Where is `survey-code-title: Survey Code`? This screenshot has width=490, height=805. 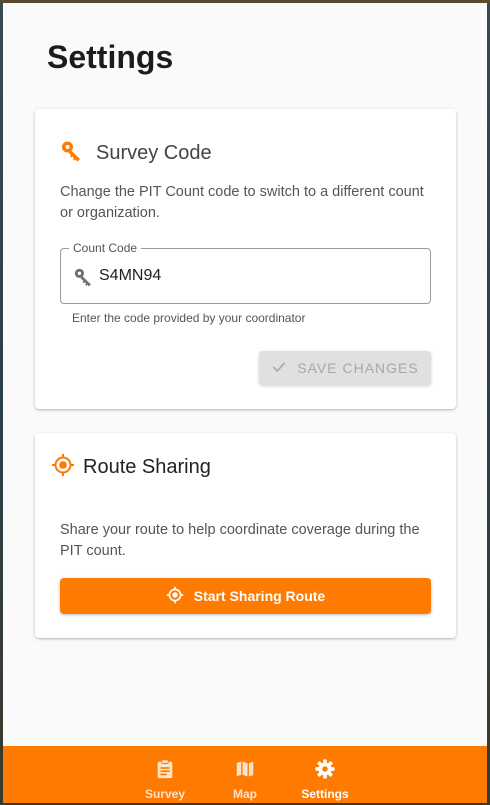
survey-code-title: Survey Code is located at coordinates (154, 153).